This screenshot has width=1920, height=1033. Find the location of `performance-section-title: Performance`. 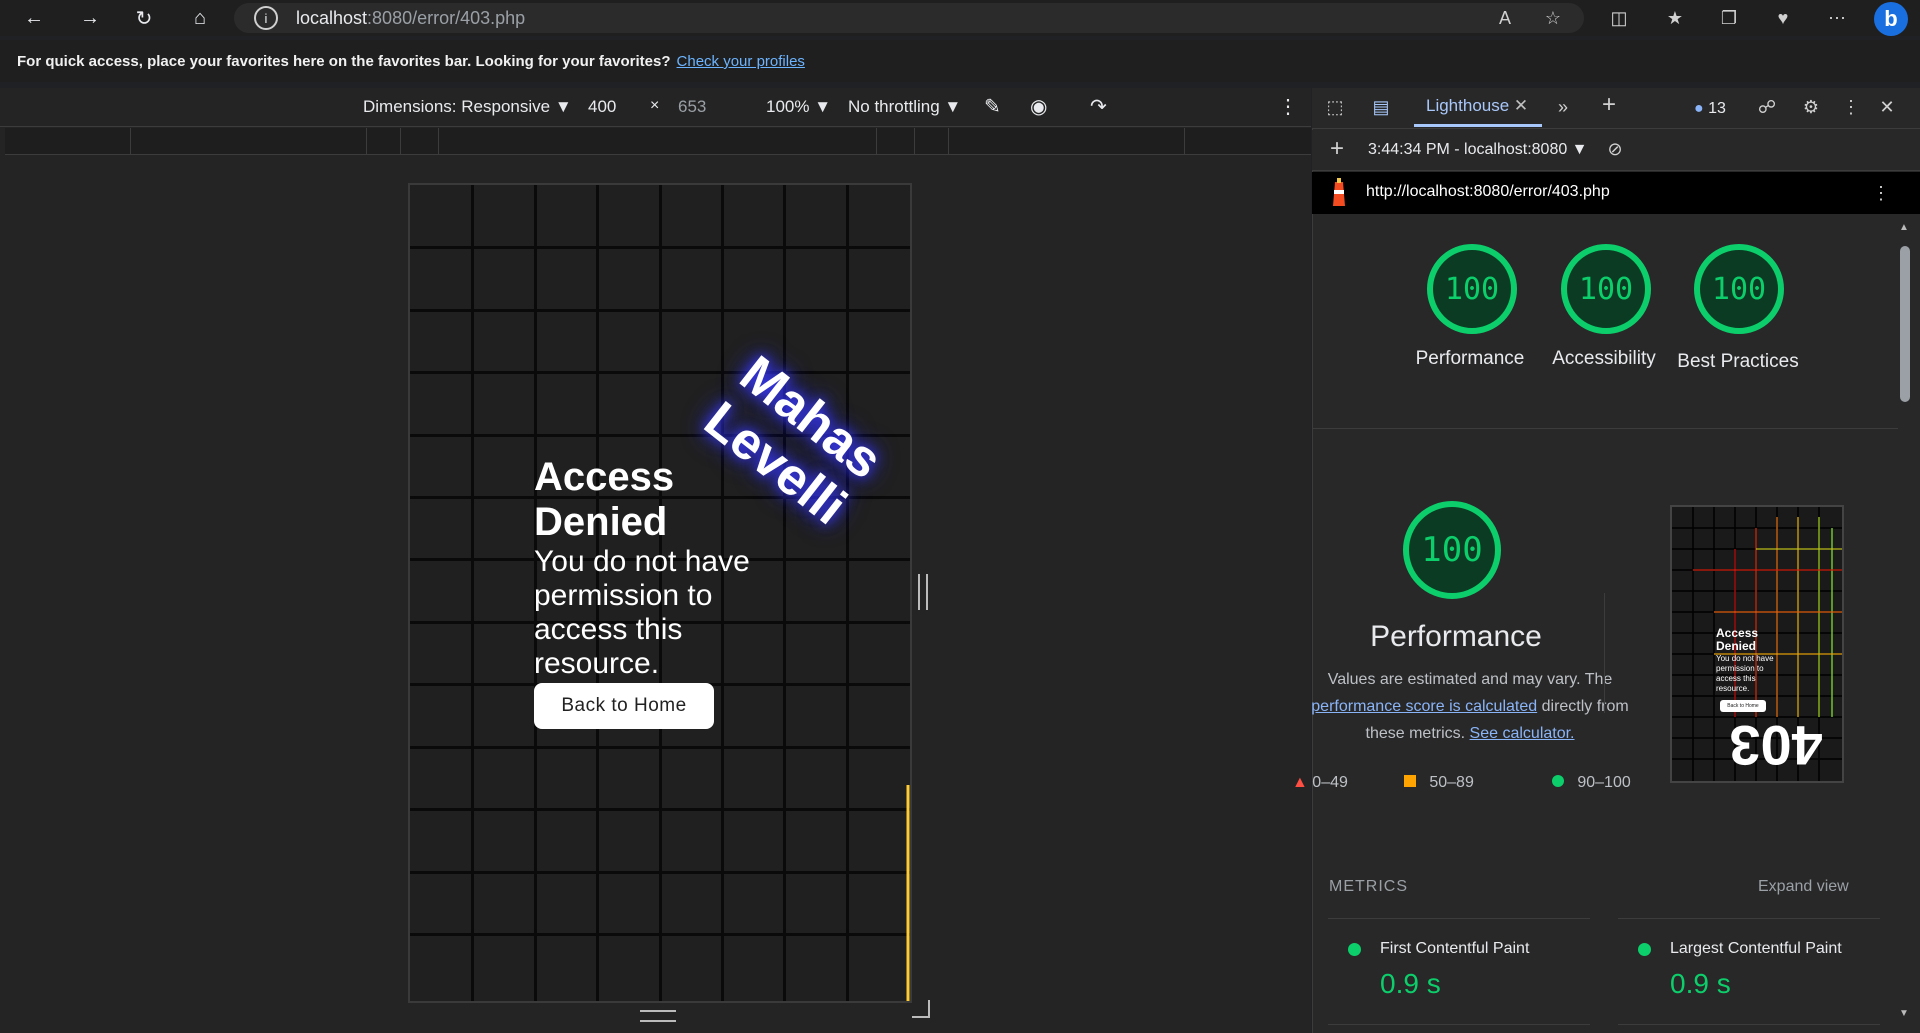

performance-section-title: Performance is located at coordinates (1456, 636).